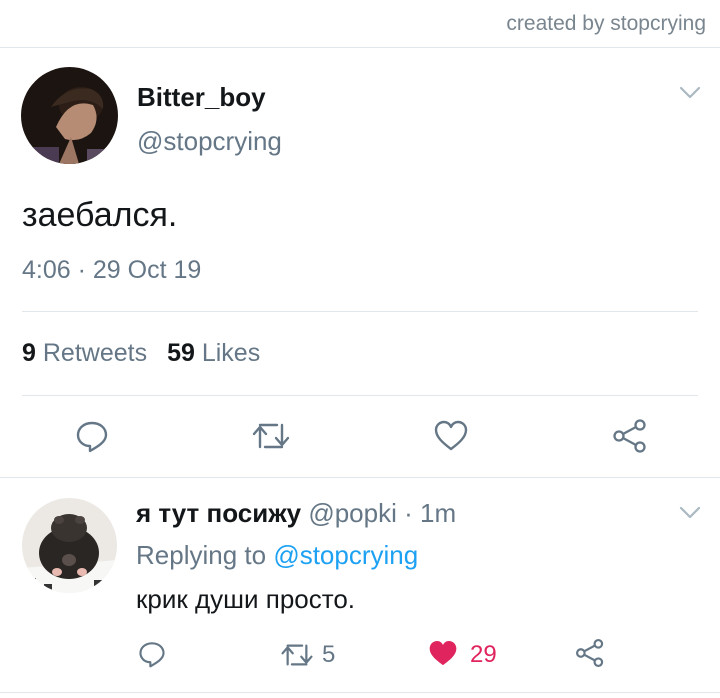 Image resolution: width=720 pixels, height=698 pixels. What do you see at coordinates (218, 513) in the screenshot?
I see `reply-author-name: я тут посижу` at bounding box center [218, 513].